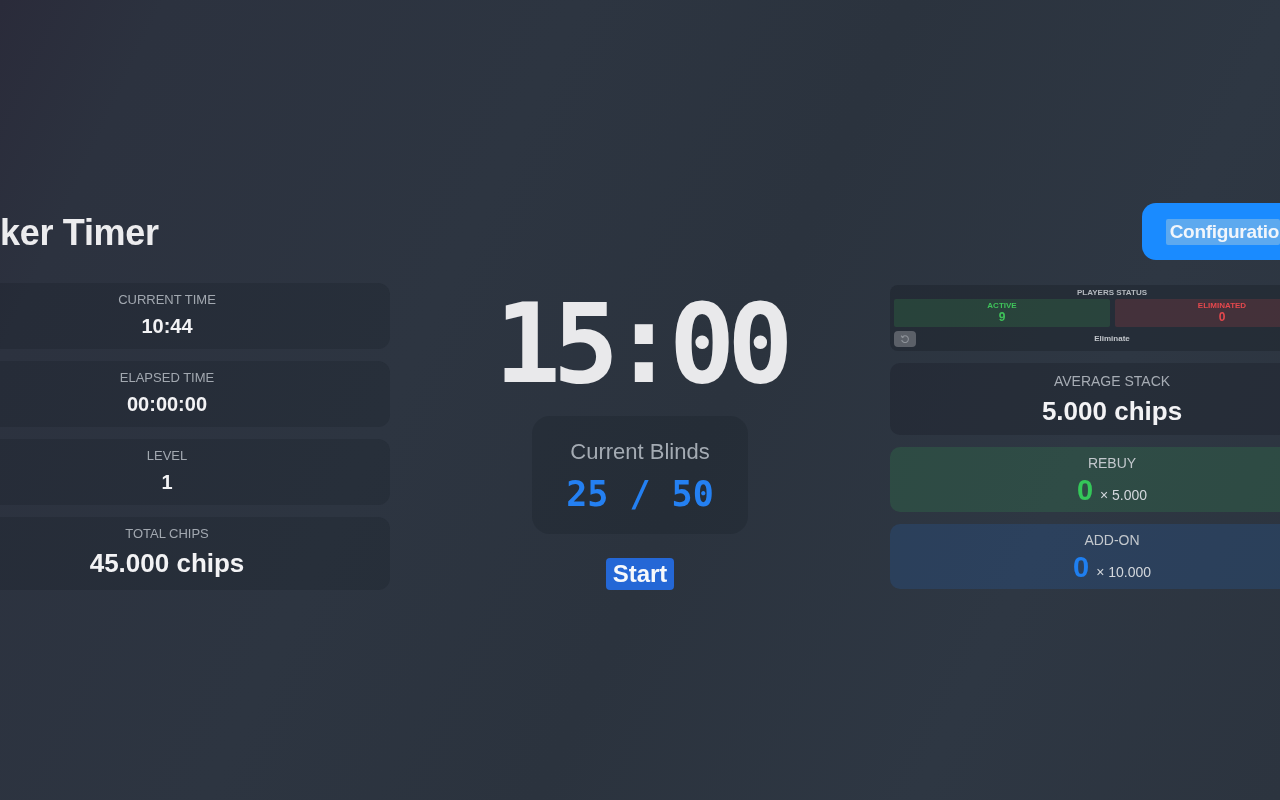 This screenshot has width=1280, height=800. What do you see at coordinates (167, 326) in the screenshot?
I see `stat-value: 10:44` at bounding box center [167, 326].